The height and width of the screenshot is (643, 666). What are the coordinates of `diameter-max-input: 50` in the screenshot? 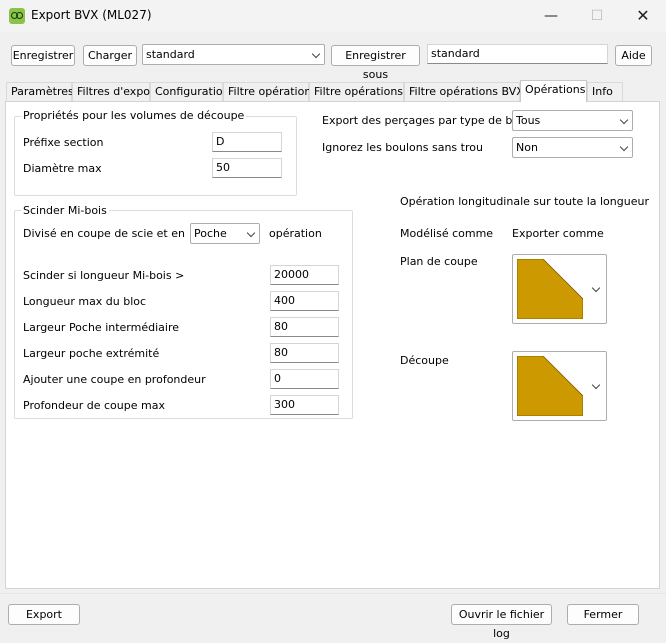 It's located at (247, 168).